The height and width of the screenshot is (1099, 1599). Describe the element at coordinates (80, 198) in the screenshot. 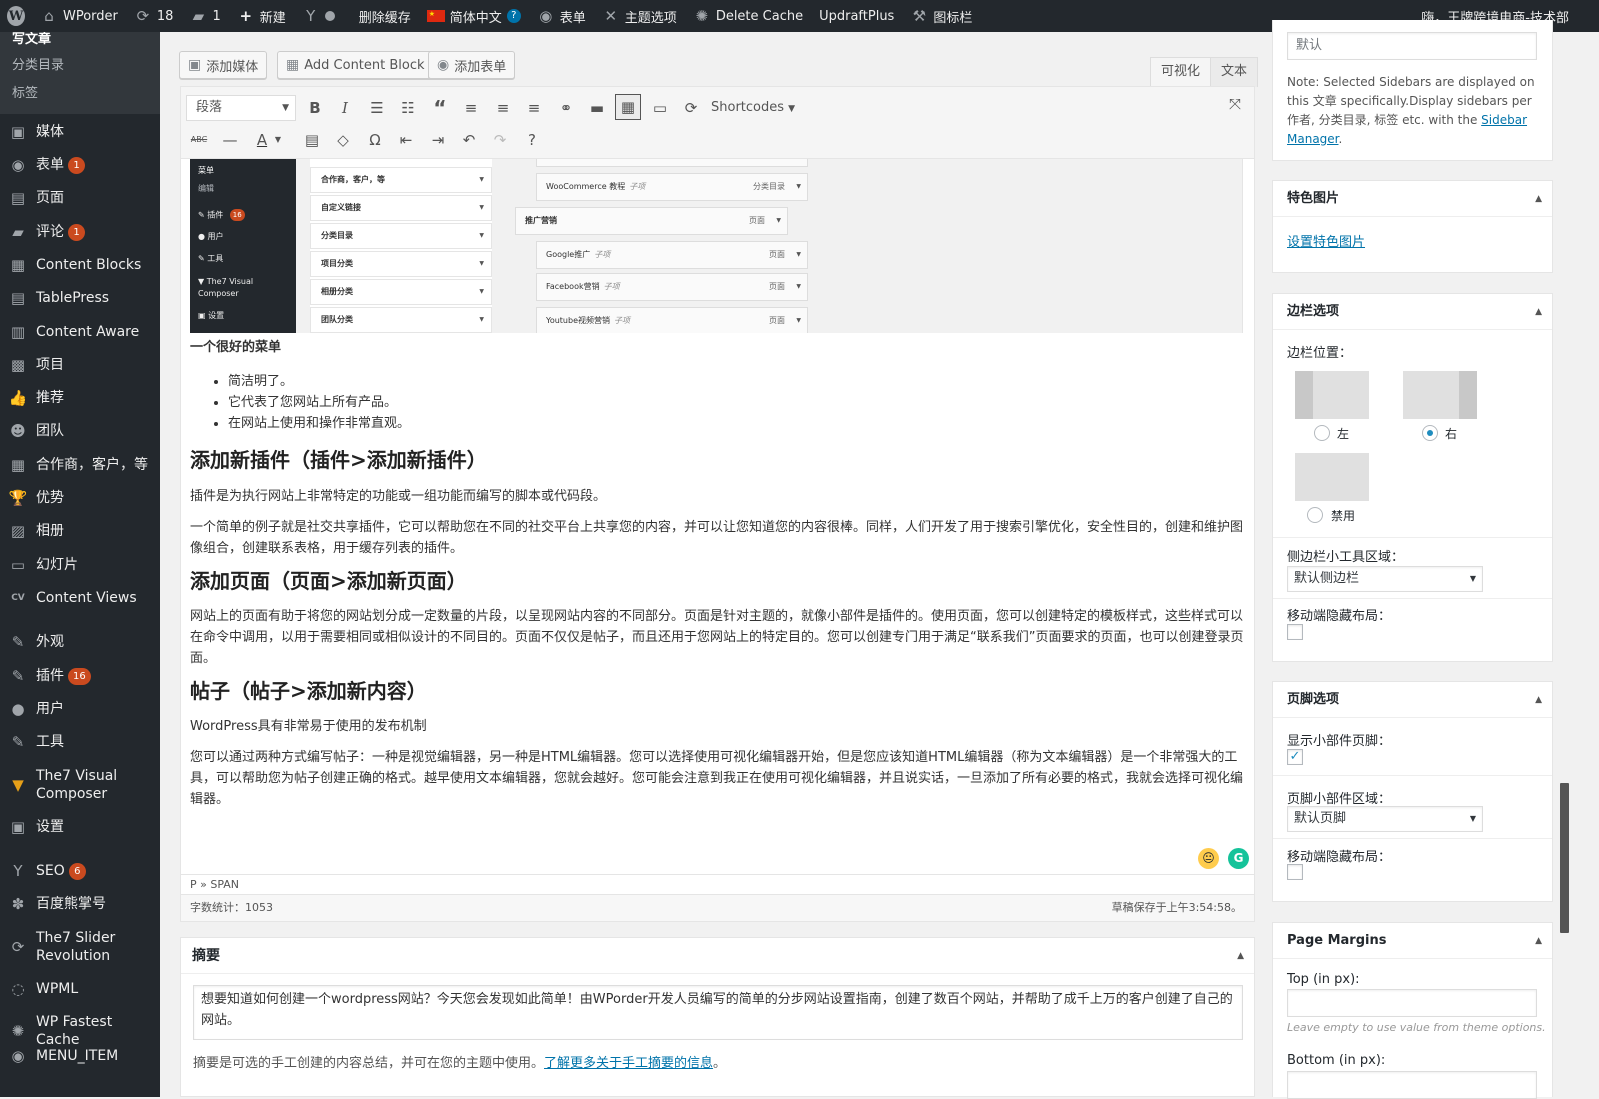

I see `menu-item-3: ▤ 页面` at that location.